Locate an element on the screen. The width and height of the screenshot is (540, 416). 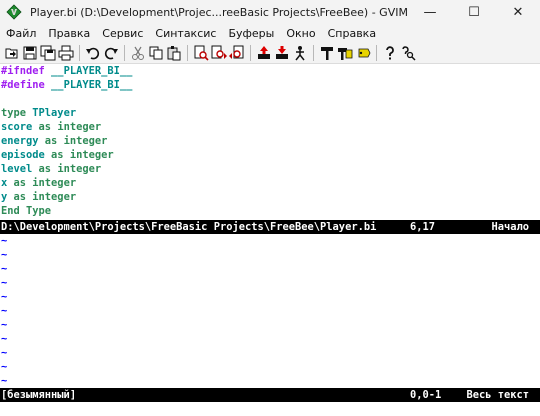
menu-help: Справка is located at coordinates (352, 33).